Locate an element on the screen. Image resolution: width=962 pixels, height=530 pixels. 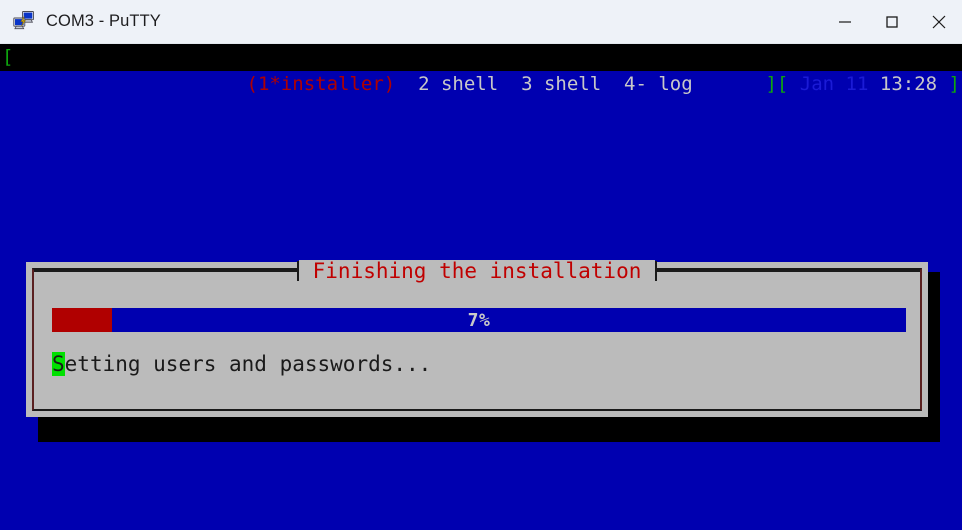
tmux-time-space is located at coordinates (873, 84).